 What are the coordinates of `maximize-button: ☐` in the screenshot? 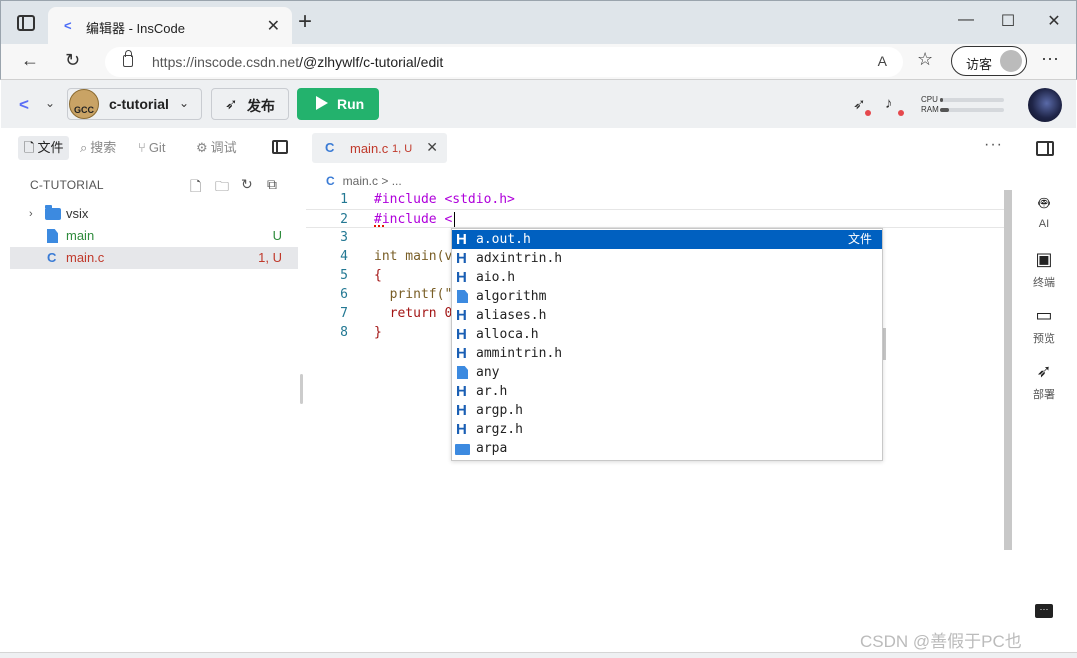 It's located at (1008, 21).